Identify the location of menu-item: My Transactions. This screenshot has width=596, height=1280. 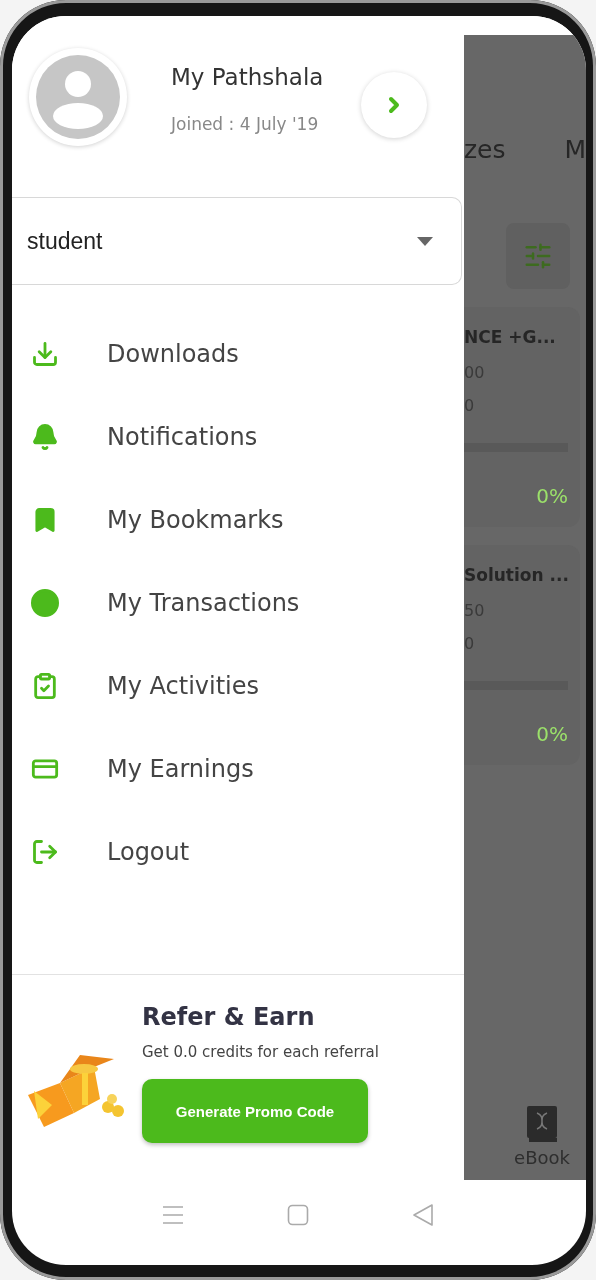
(238, 602).